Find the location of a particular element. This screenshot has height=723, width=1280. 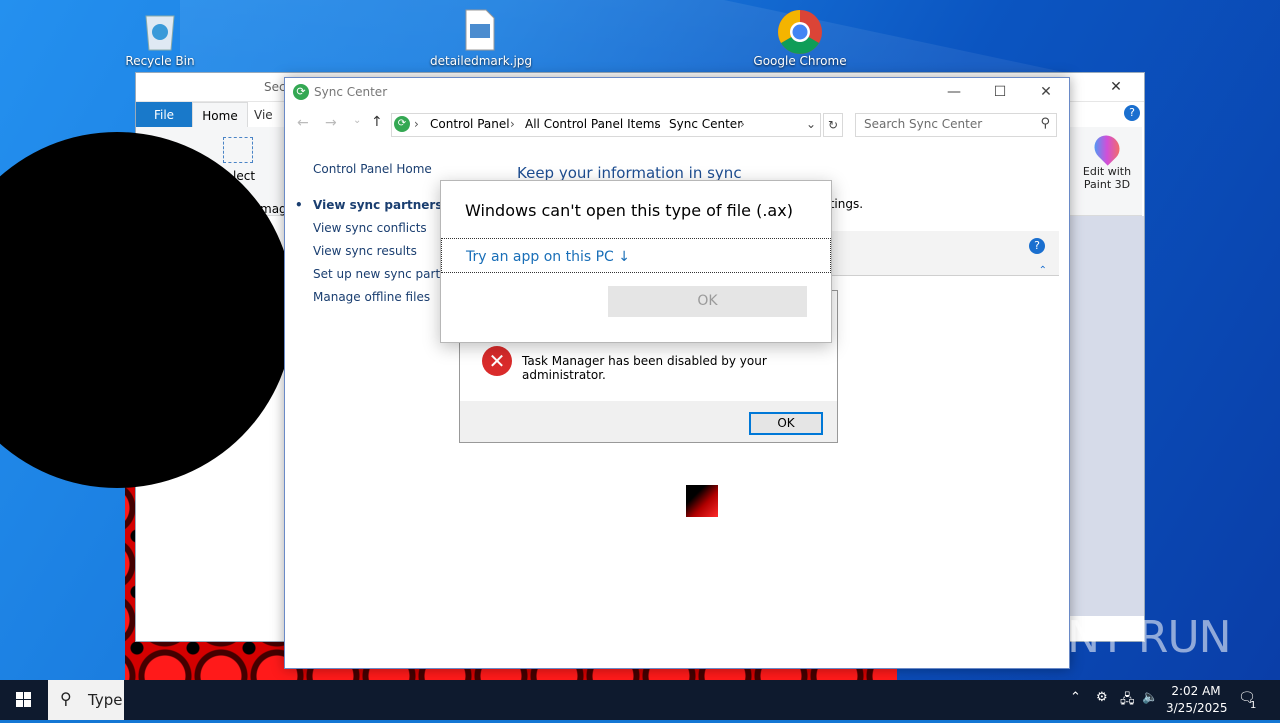

nav-control-panel-home: Control Panel Home is located at coordinates (383, 169).